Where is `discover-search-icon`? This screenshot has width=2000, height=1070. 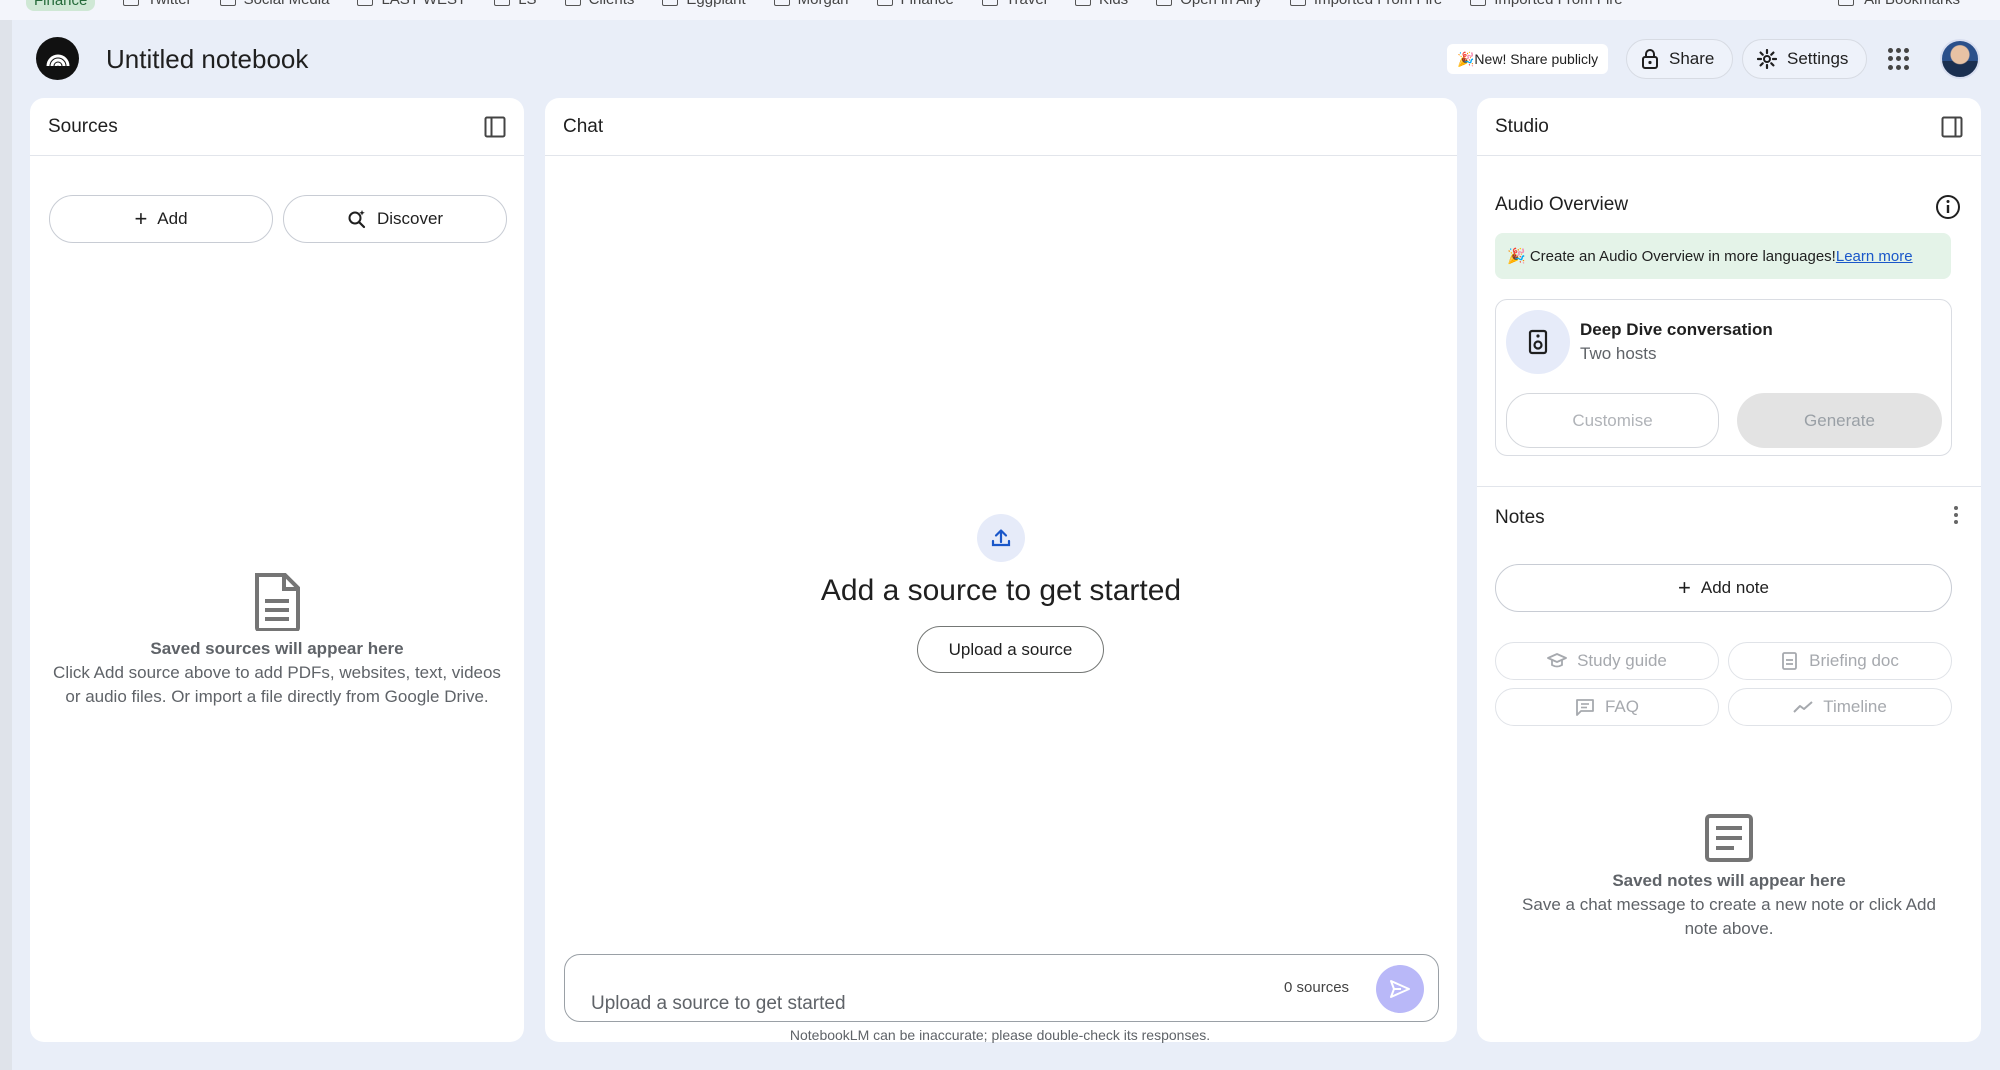 discover-search-icon is located at coordinates (357, 219).